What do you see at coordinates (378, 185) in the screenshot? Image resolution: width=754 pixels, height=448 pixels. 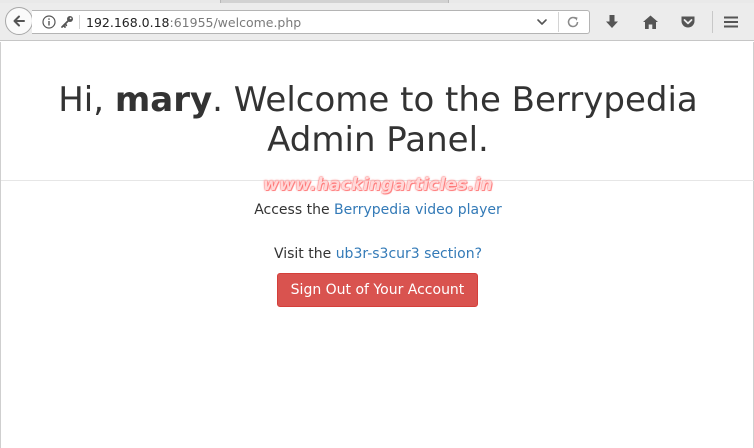 I see `watermark: www.hackingarticles.in` at bounding box center [378, 185].